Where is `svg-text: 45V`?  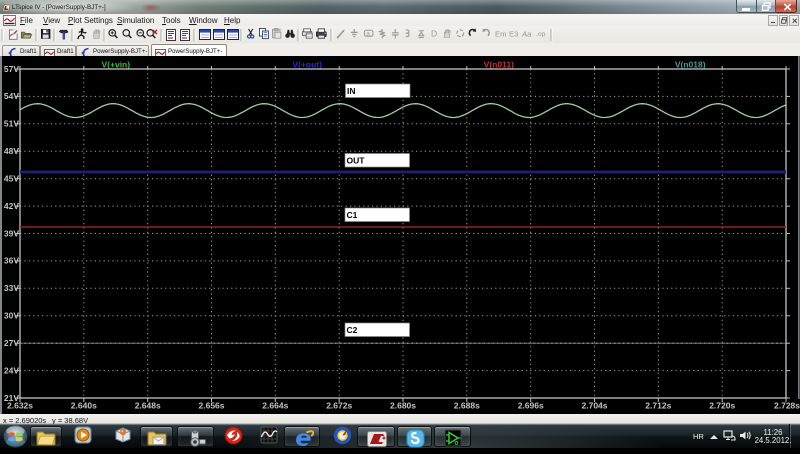
svg-text: 45V is located at coordinates (11, 179).